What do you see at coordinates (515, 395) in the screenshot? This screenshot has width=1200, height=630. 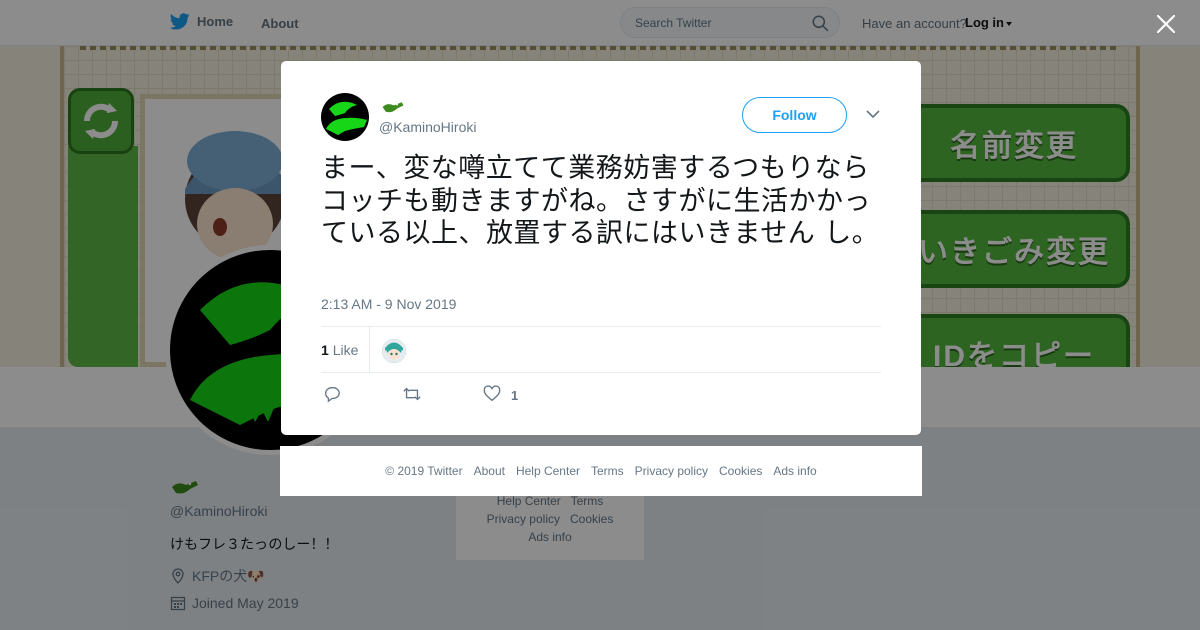 I see `action-like-count: 1` at bounding box center [515, 395].